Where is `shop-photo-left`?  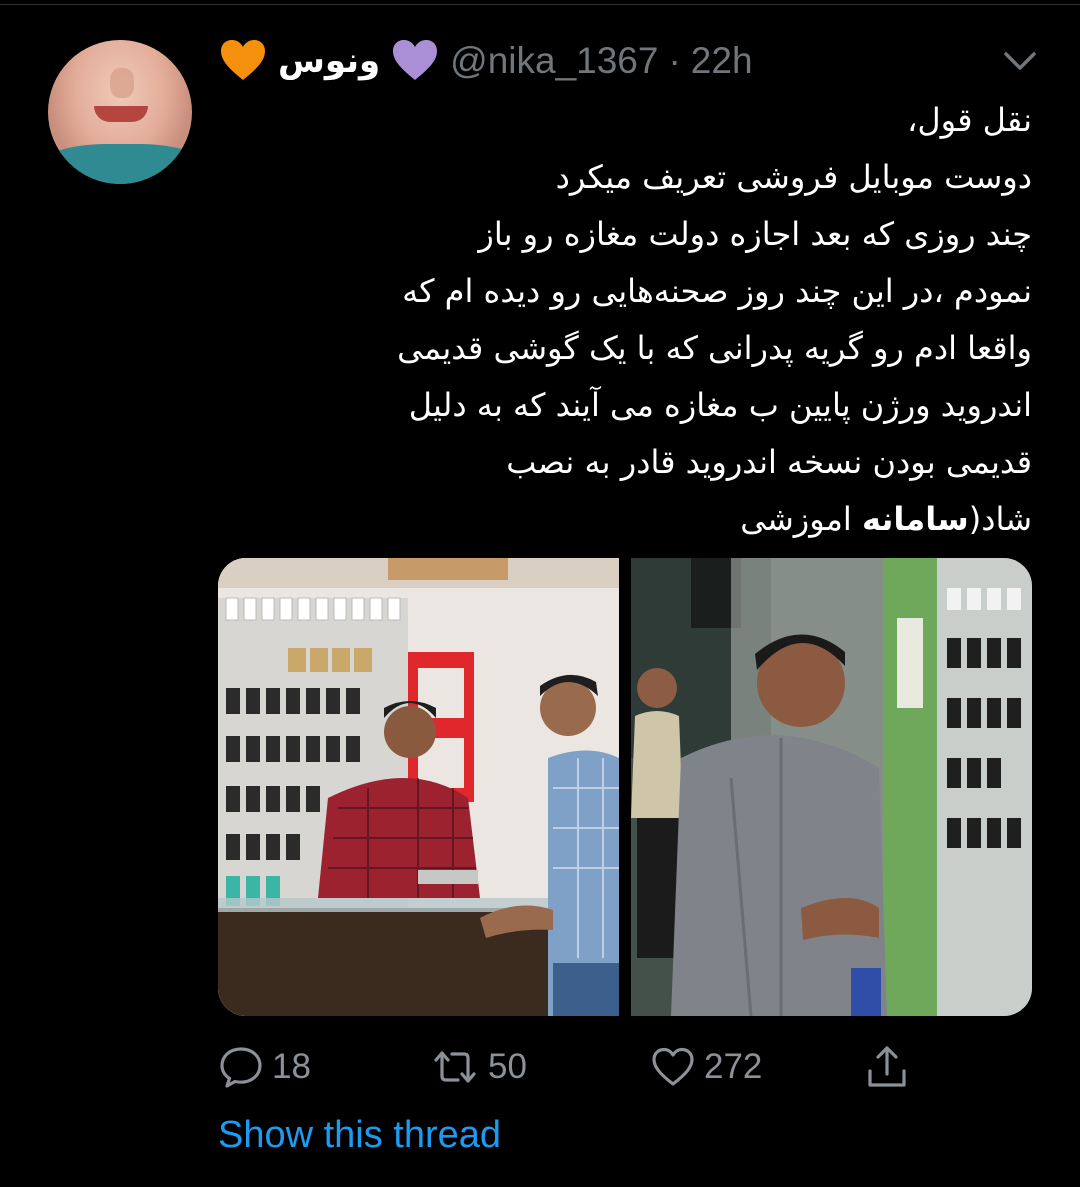 shop-photo-left is located at coordinates (418, 787).